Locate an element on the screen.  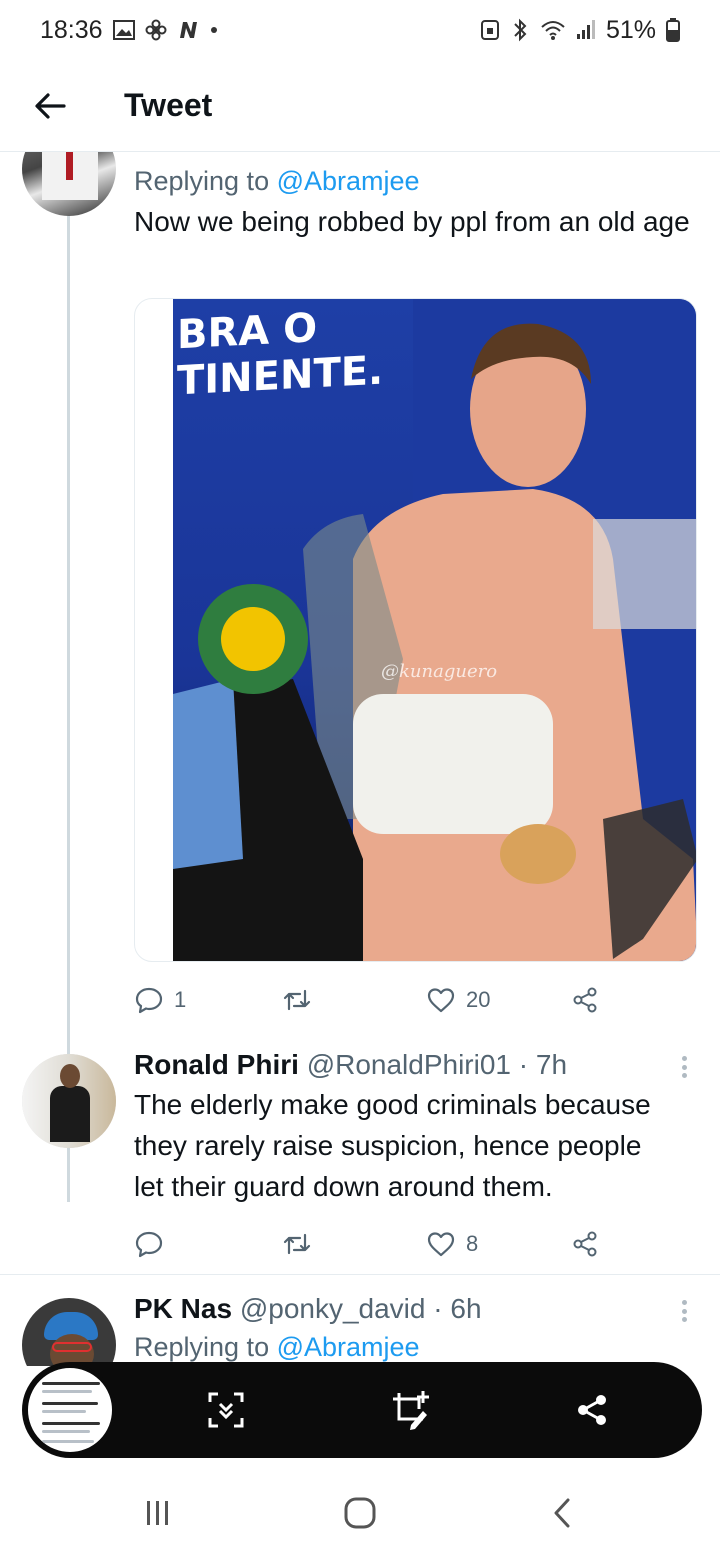
author-handle: @ponky_david is located at coordinates (333, 1308).